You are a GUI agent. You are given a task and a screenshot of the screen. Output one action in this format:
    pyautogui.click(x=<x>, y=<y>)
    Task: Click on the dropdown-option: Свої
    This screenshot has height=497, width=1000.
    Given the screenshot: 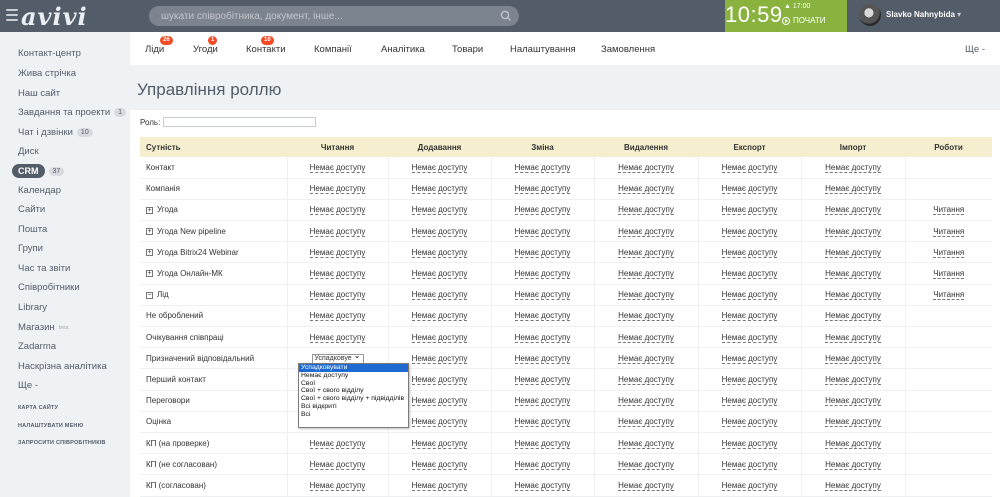 What is the action you would take?
    pyautogui.click(x=353, y=384)
    